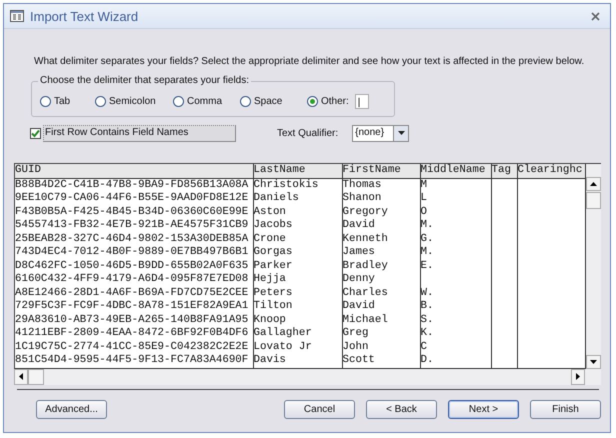  Describe the element at coordinates (381, 185) in the screenshot. I see `table-cell: Thomas` at that location.